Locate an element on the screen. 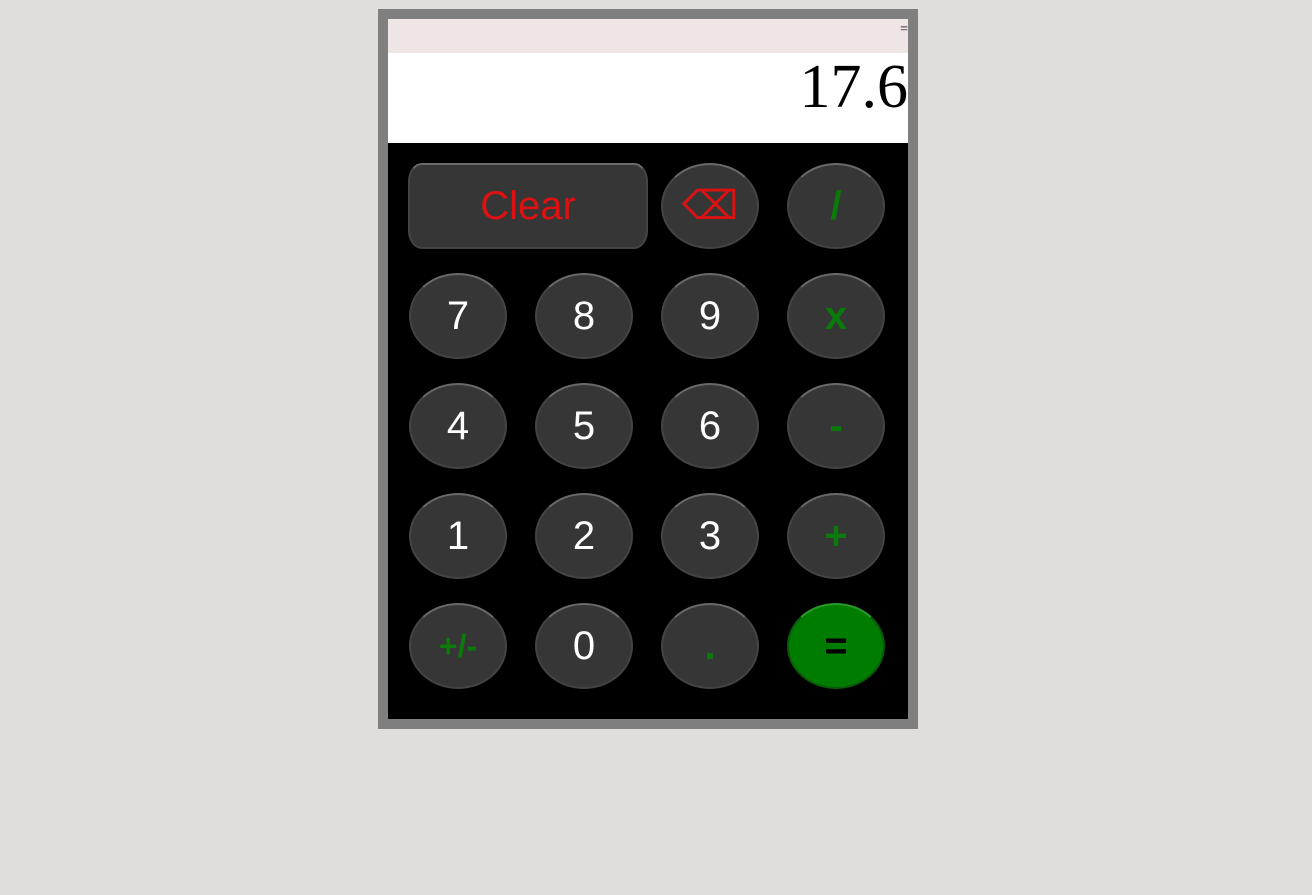 The width and height of the screenshot is (1312, 895). eight-button: 8 is located at coordinates (584, 316).